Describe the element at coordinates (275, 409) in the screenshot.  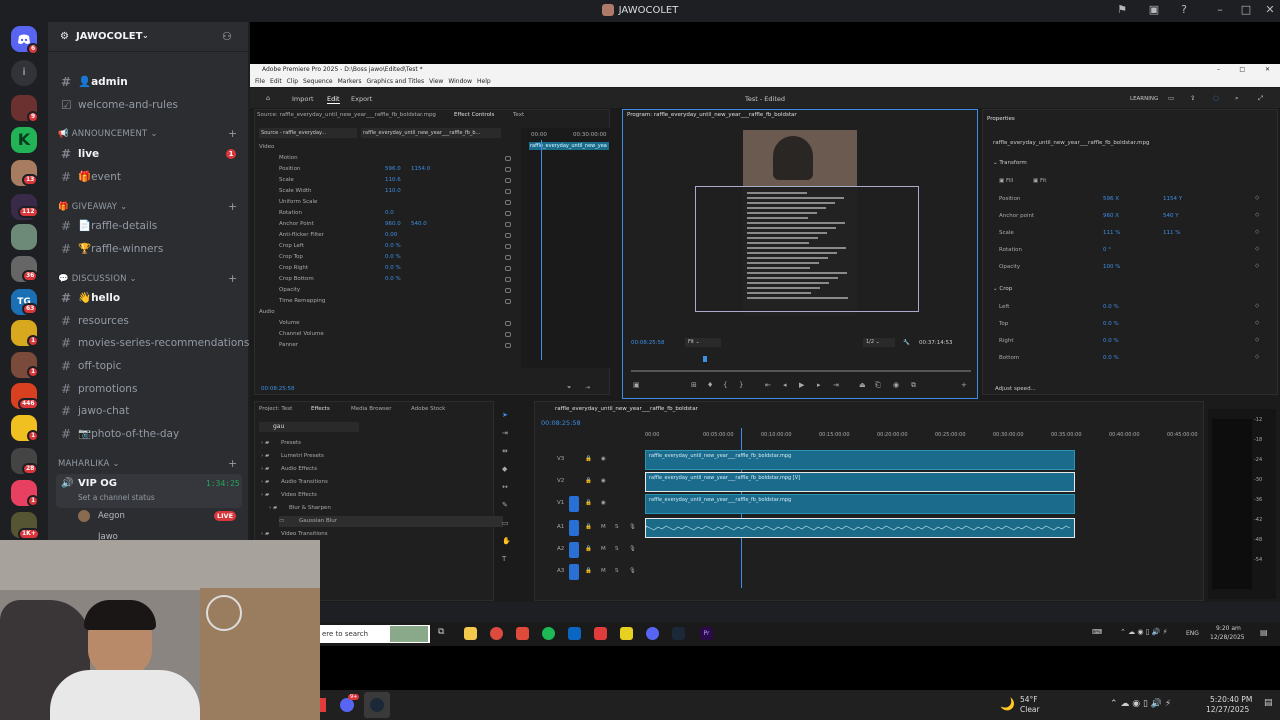
I see `tab-project: Project: Test` at that location.